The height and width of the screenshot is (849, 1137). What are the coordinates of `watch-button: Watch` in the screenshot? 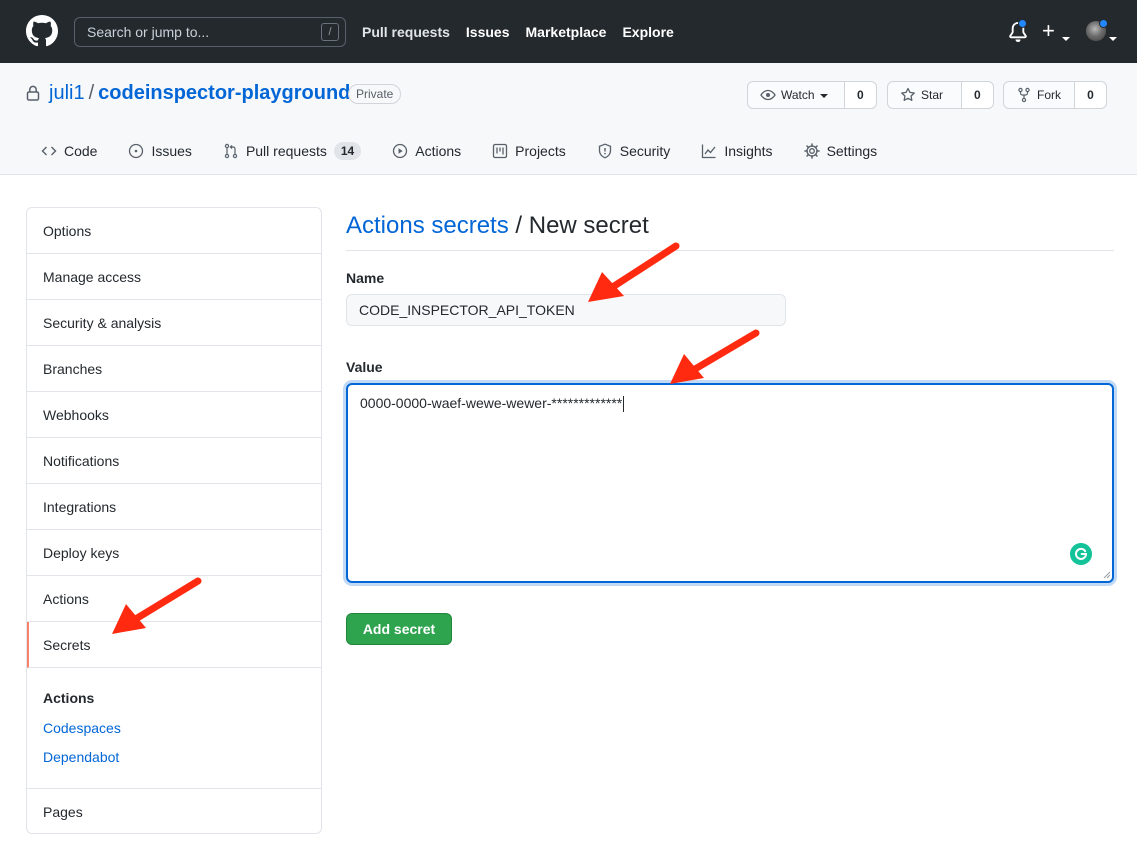 It's located at (796, 95).